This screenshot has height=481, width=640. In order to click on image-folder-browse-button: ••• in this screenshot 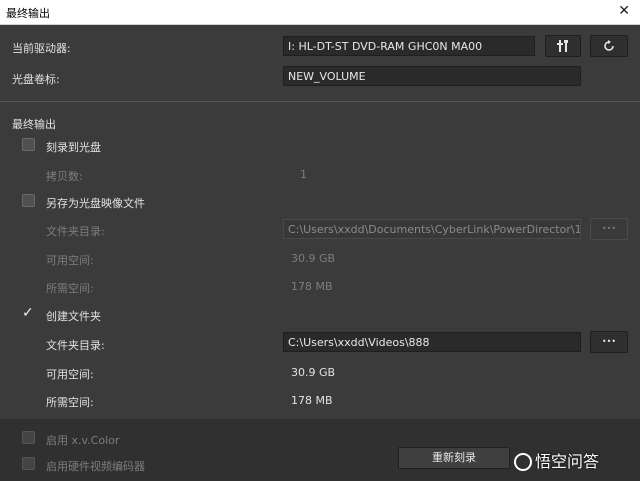, I will do `click(609, 229)`.